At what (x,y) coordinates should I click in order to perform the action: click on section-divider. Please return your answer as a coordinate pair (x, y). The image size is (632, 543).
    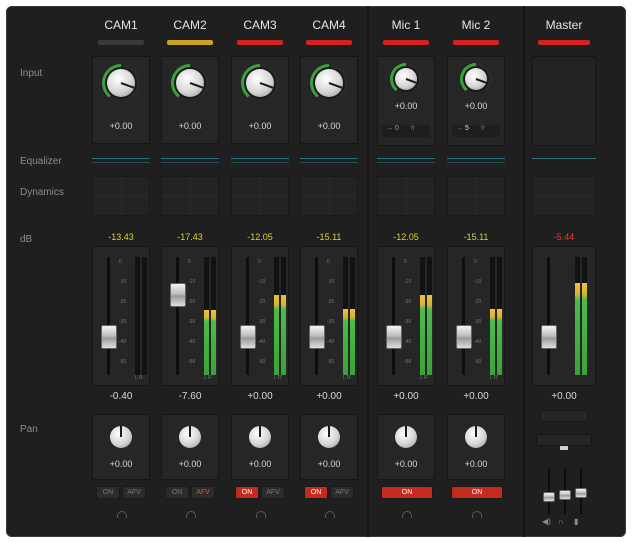
    Looking at the image, I should click on (524, 271).